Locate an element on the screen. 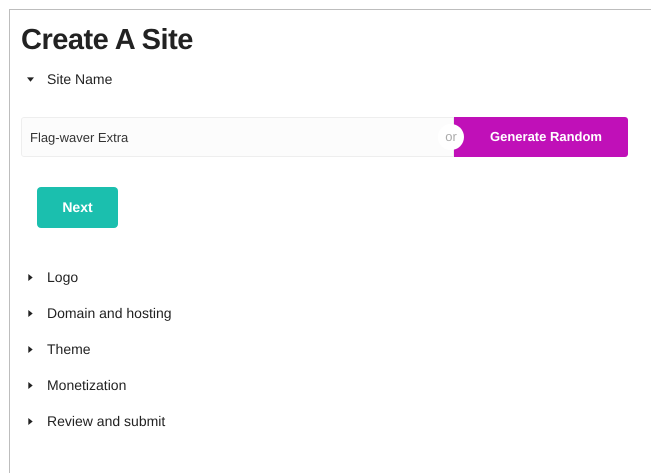  page-title: Create A Site is located at coordinates (107, 40).